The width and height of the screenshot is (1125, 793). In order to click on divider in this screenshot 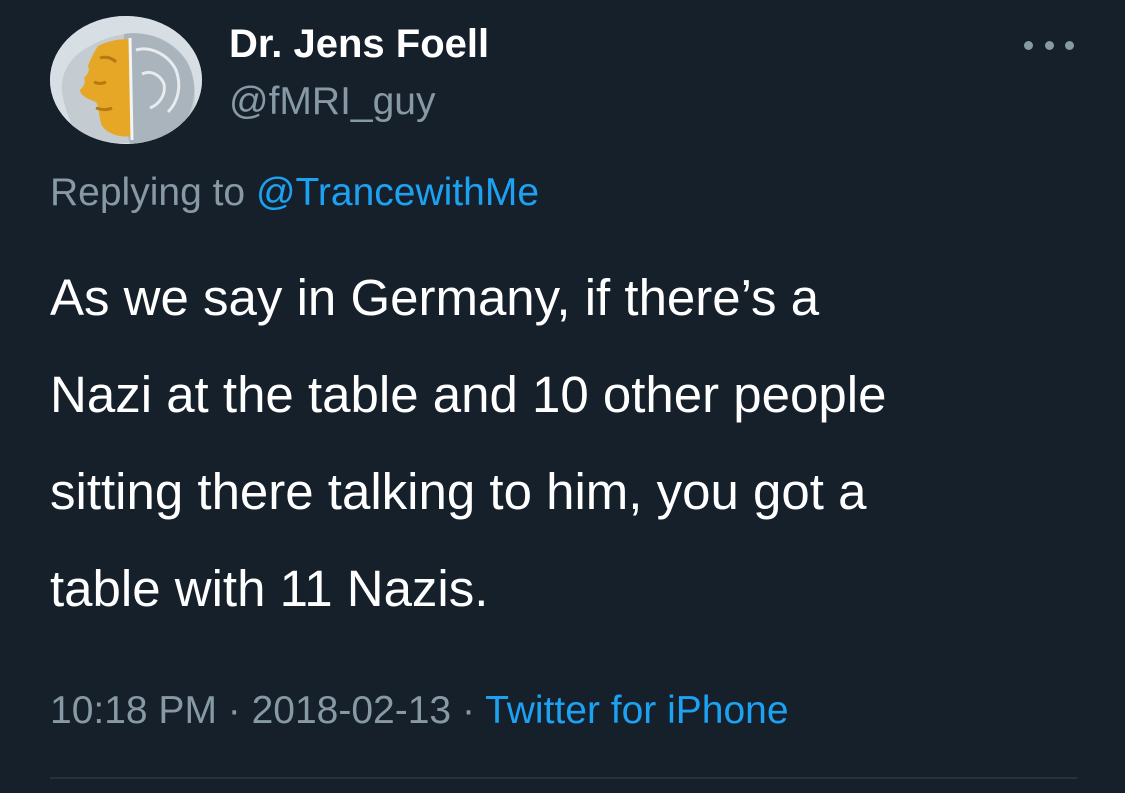, I will do `click(563, 778)`.